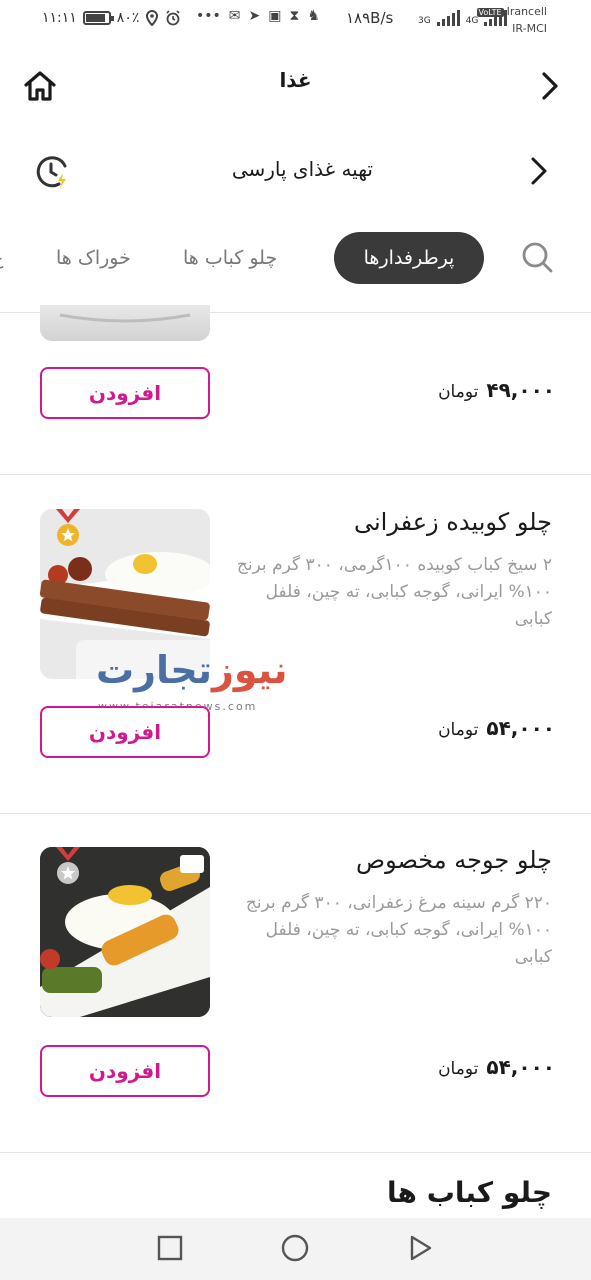  Describe the element at coordinates (469, 1192) in the screenshot. I see `section-heading: چلو کباب ها` at that location.